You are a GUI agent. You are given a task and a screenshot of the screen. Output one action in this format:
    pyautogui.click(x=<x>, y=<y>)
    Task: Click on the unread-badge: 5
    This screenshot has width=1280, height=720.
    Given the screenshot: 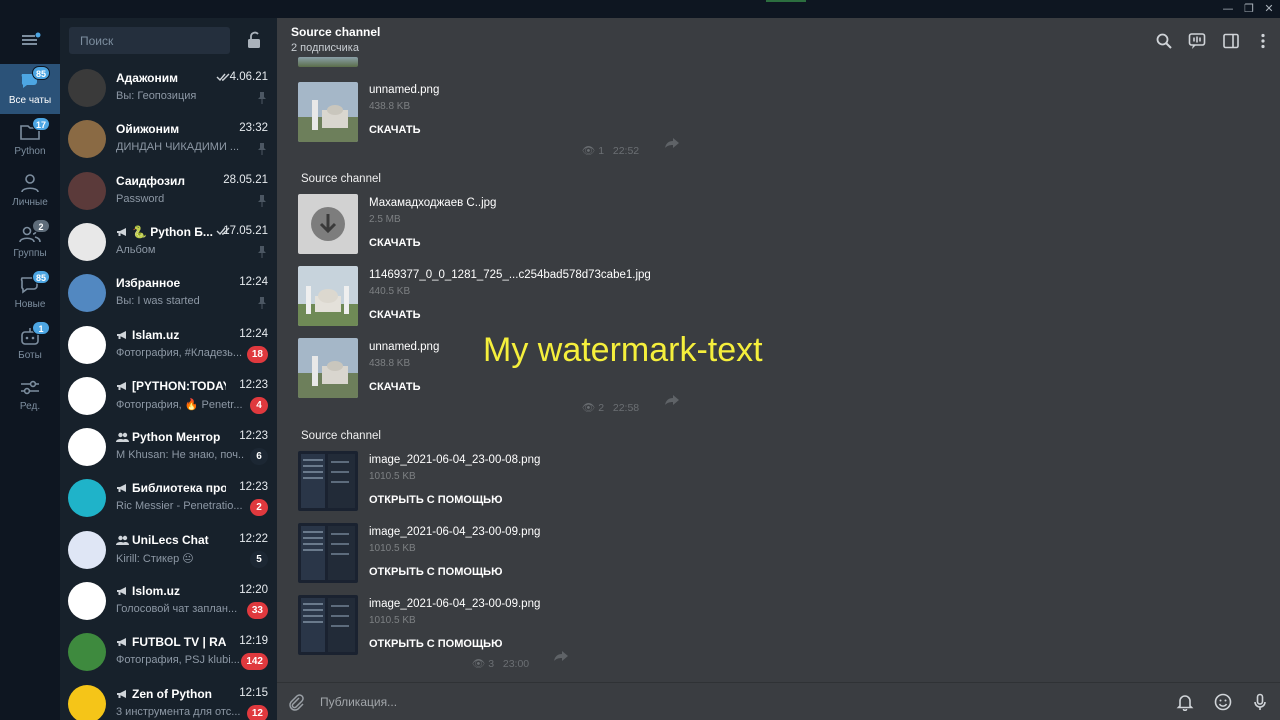 What is the action you would take?
    pyautogui.click(x=259, y=559)
    